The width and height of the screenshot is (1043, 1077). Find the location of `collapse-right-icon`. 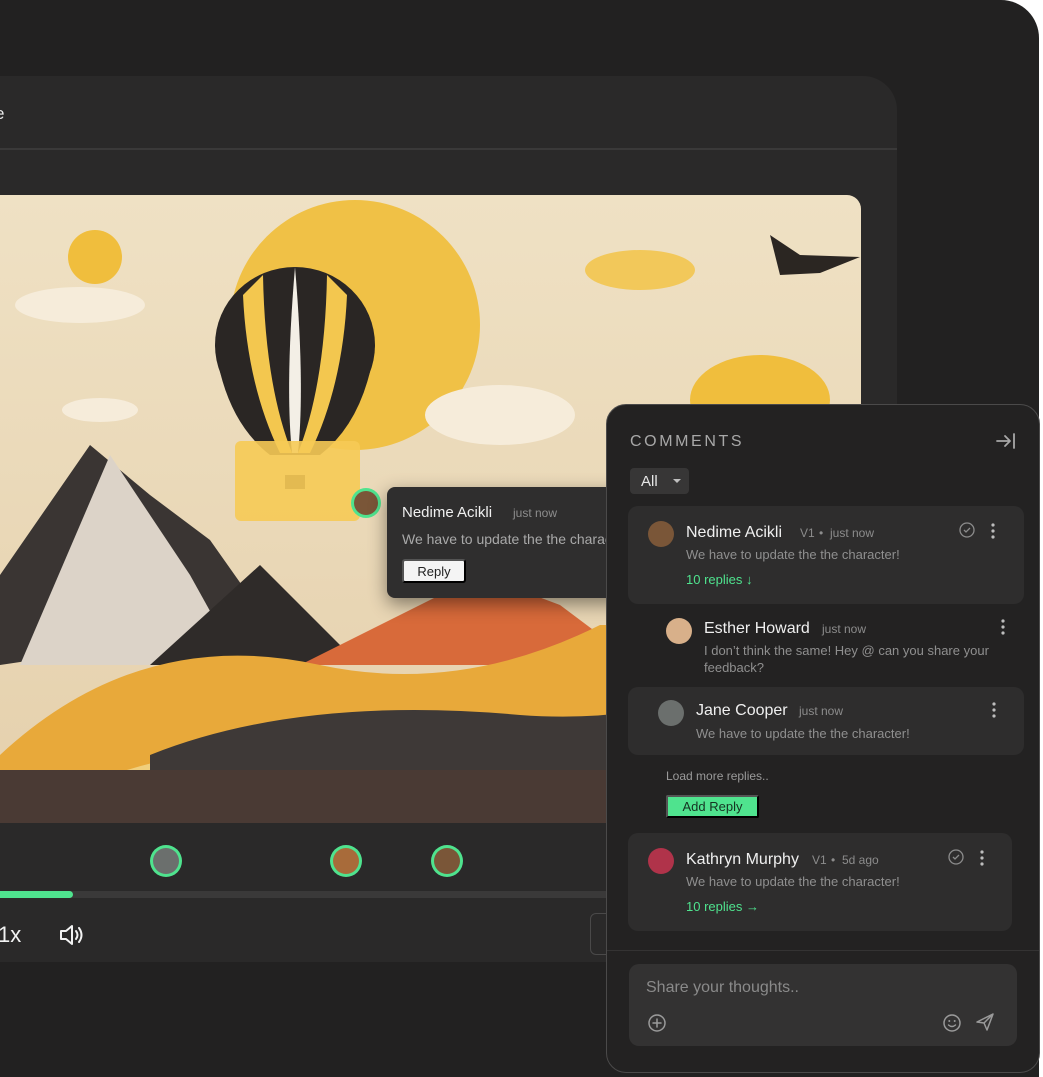

collapse-right-icon is located at coordinates (1006, 441).